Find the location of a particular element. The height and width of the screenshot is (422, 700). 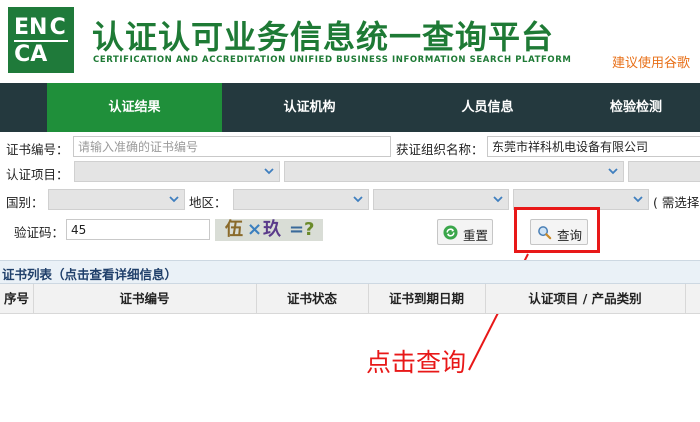

site-title: 认证认可业务信息统一查询平台 is located at coordinates (323, 37).